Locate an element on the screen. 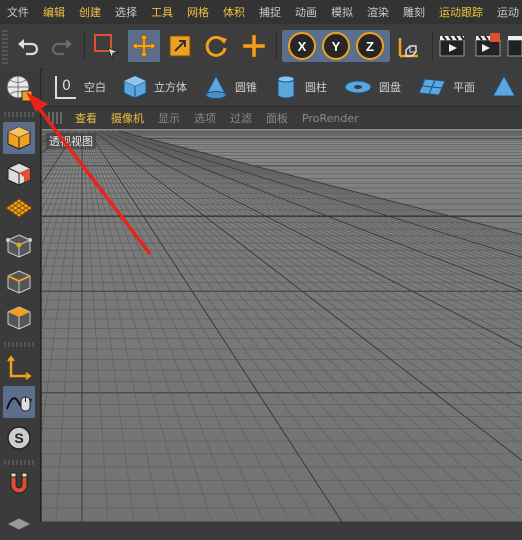 Image resolution: width=522 pixels, height=540 pixels. menu-render: 渲染 is located at coordinates (378, 12).